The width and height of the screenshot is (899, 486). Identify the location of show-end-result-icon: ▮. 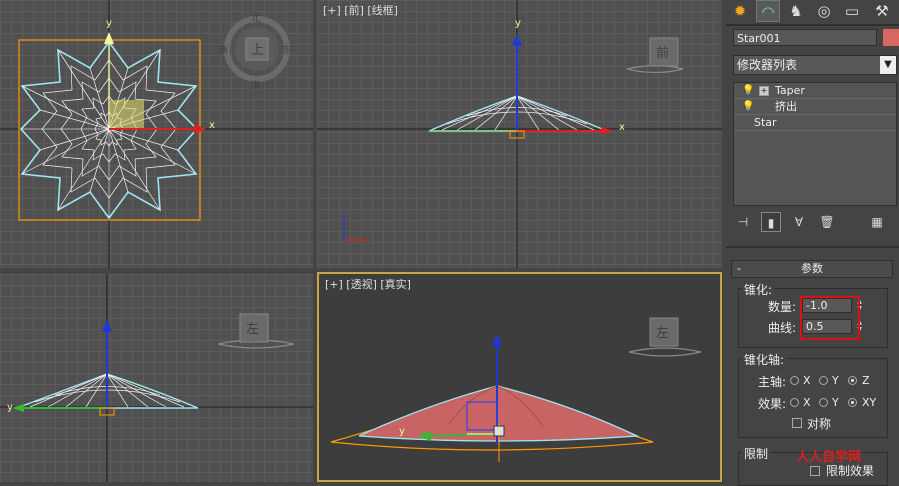
(771, 222).